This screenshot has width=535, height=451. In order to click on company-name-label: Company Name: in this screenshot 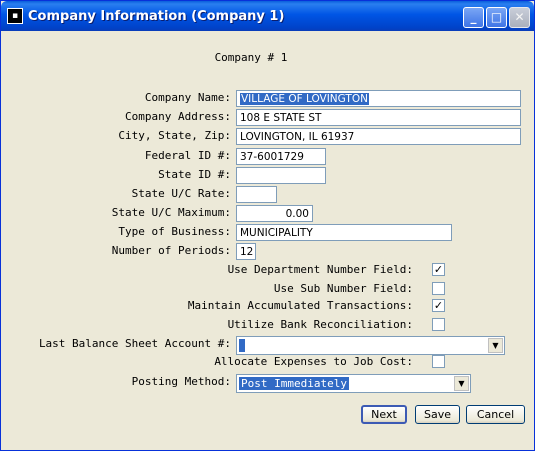, I will do `click(187, 97)`.